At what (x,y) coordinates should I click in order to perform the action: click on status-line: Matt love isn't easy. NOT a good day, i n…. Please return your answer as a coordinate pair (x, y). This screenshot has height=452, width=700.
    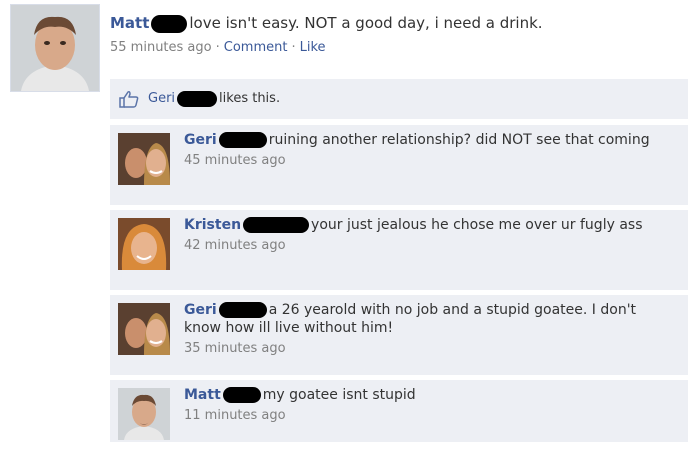
    Looking at the image, I should click on (400, 23).